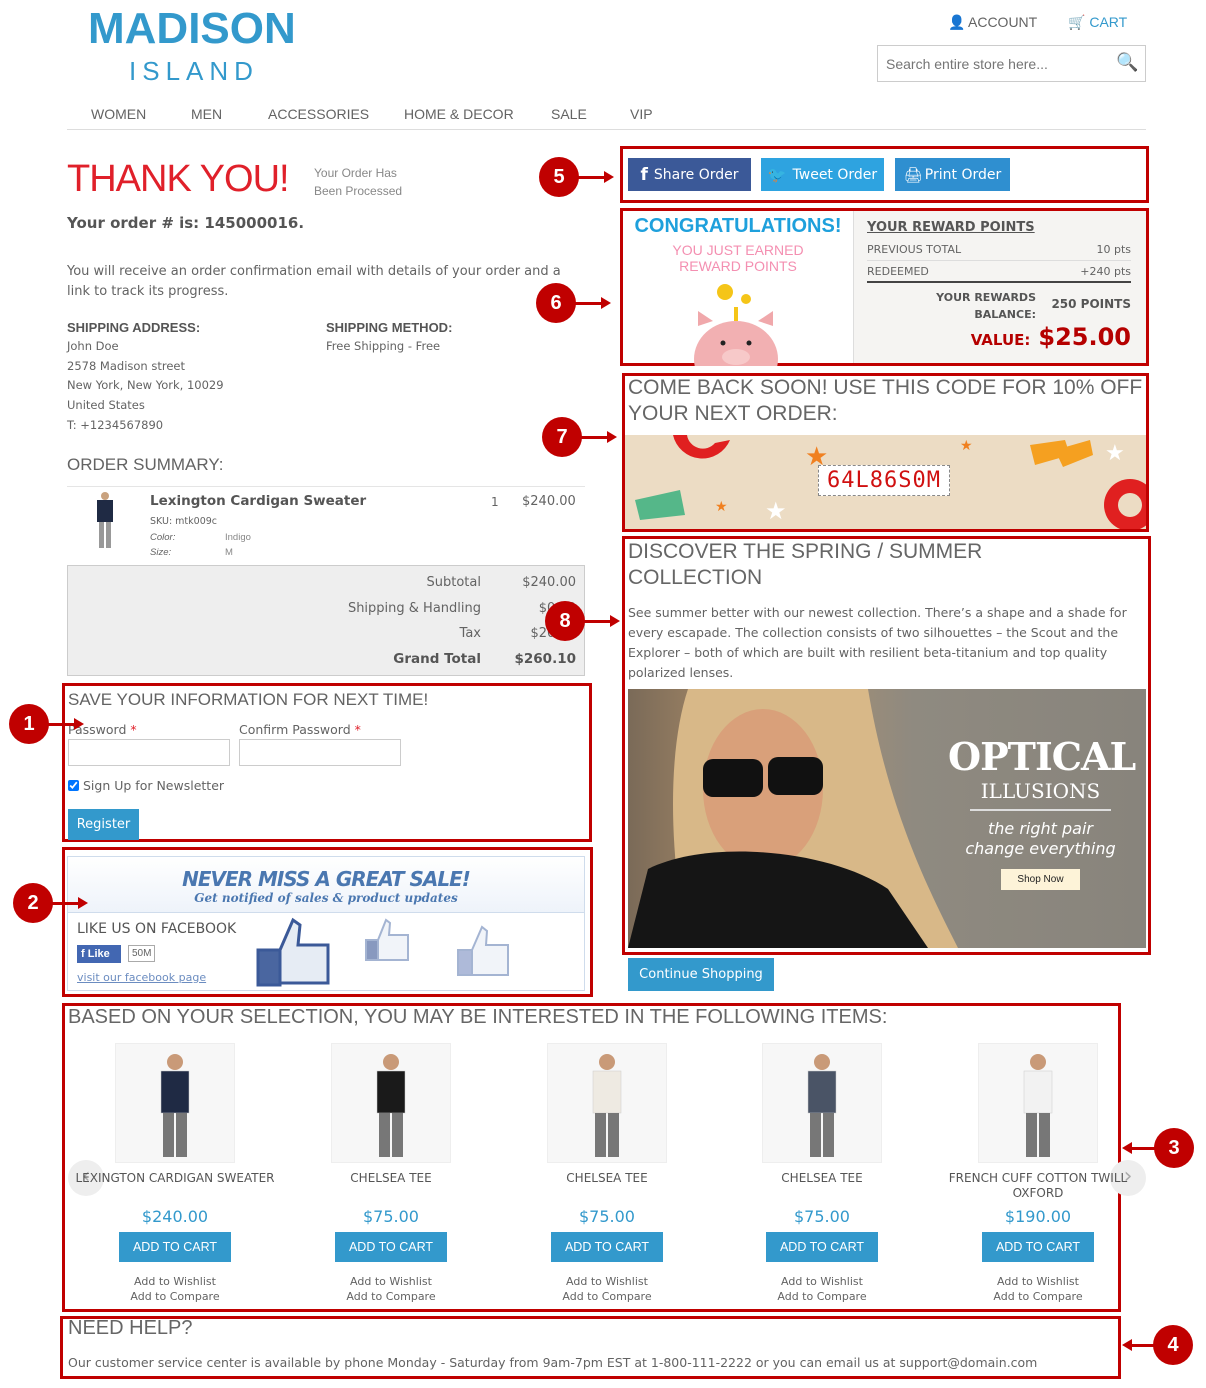 The height and width of the screenshot is (1388, 1206). Describe the element at coordinates (149, 752) in the screenshot. I see `password-field` at that location.